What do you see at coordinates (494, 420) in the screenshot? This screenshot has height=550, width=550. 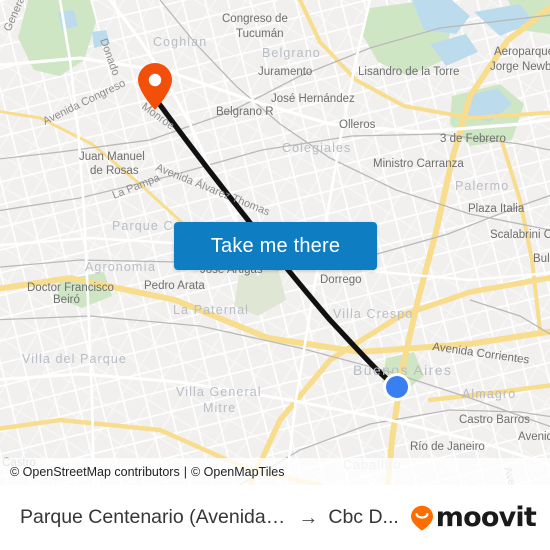 I see `map-label: Castro Barros` at bounding box center [494, 420].